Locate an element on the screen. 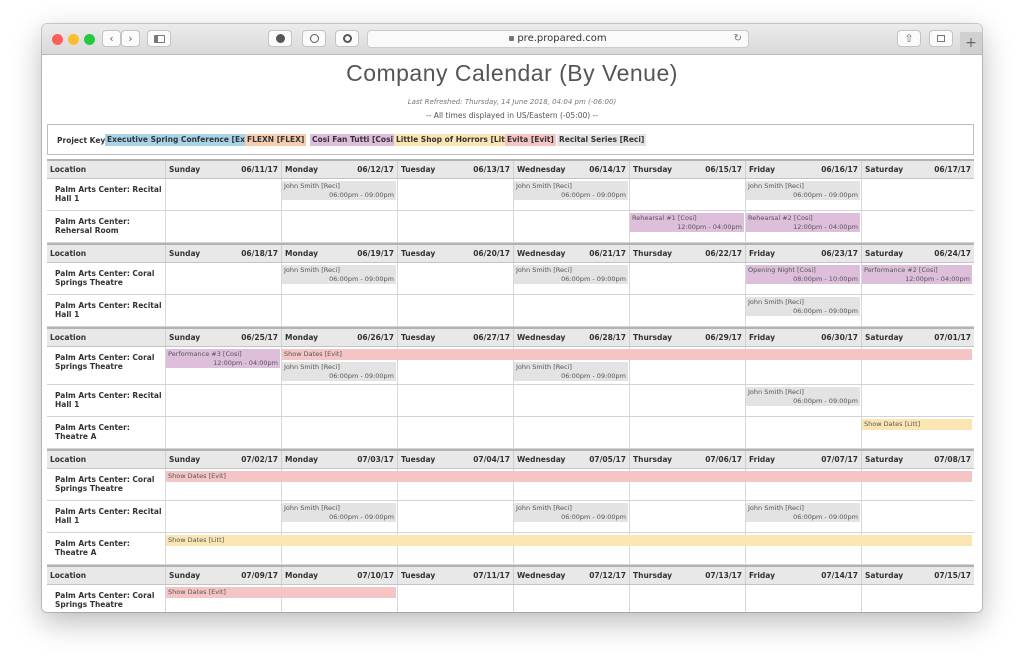 This screenshot has height=671, width=1024. new-tab-button: + is located at coordinates (971, 43).